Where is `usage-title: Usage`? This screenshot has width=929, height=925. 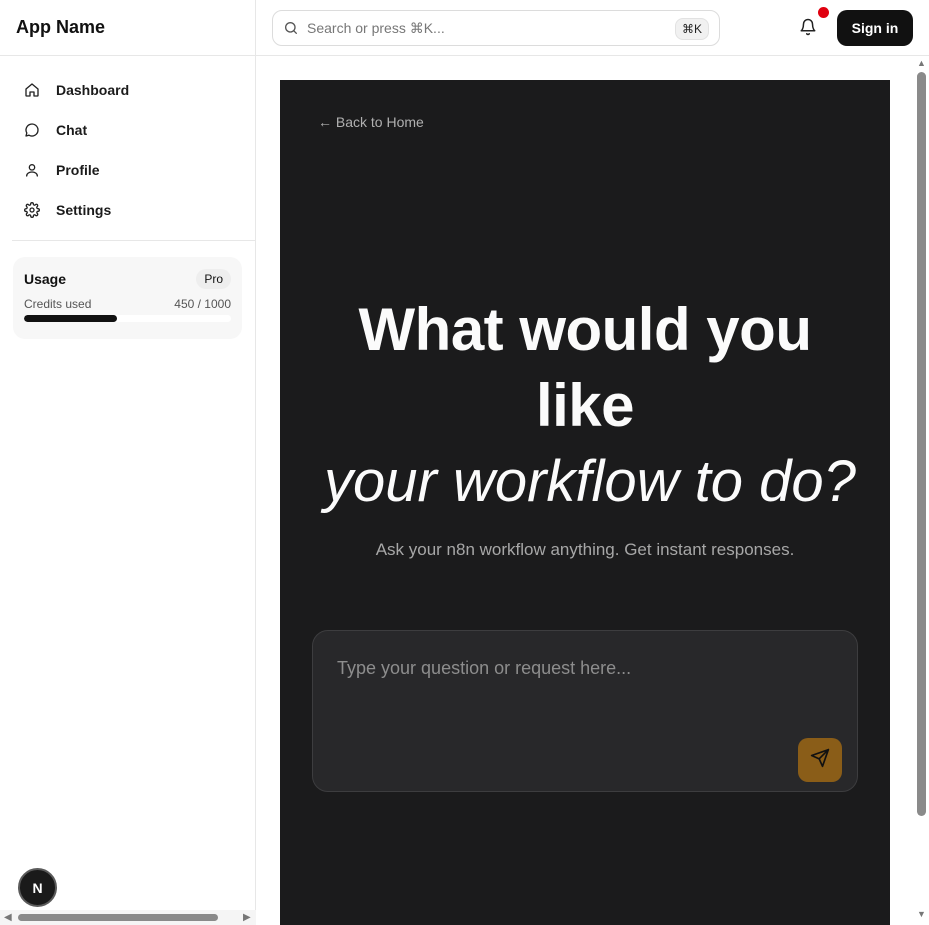 usage-title: Usage is located at coordinates (45, 279).